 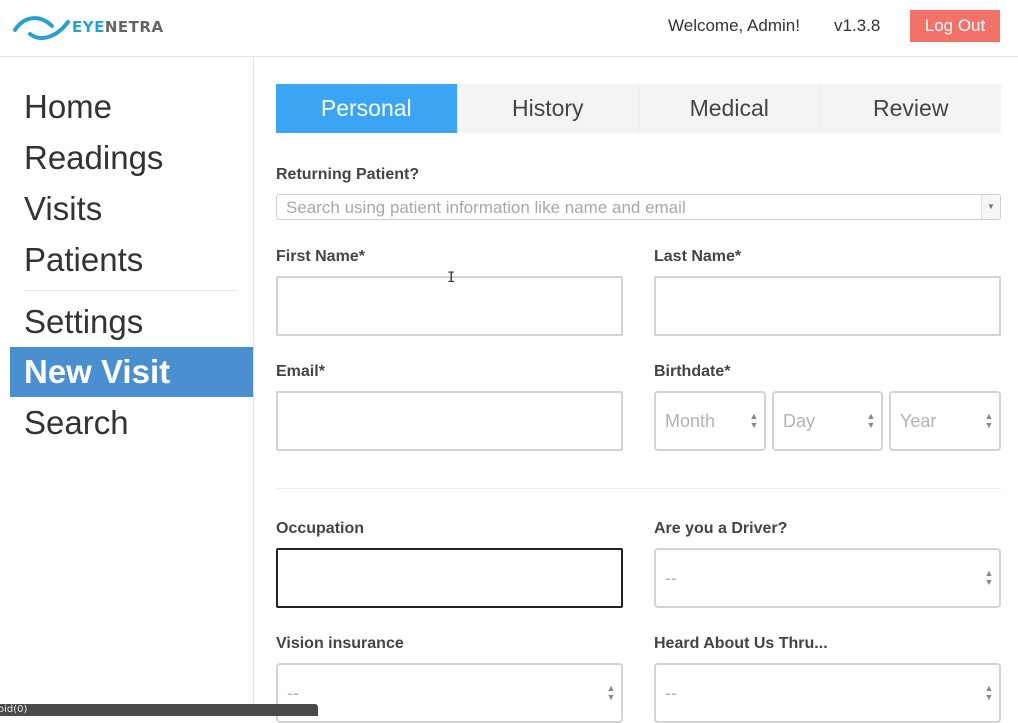 I want to click on sidebar-item-settings: Settings, so click(x=131, y=322).